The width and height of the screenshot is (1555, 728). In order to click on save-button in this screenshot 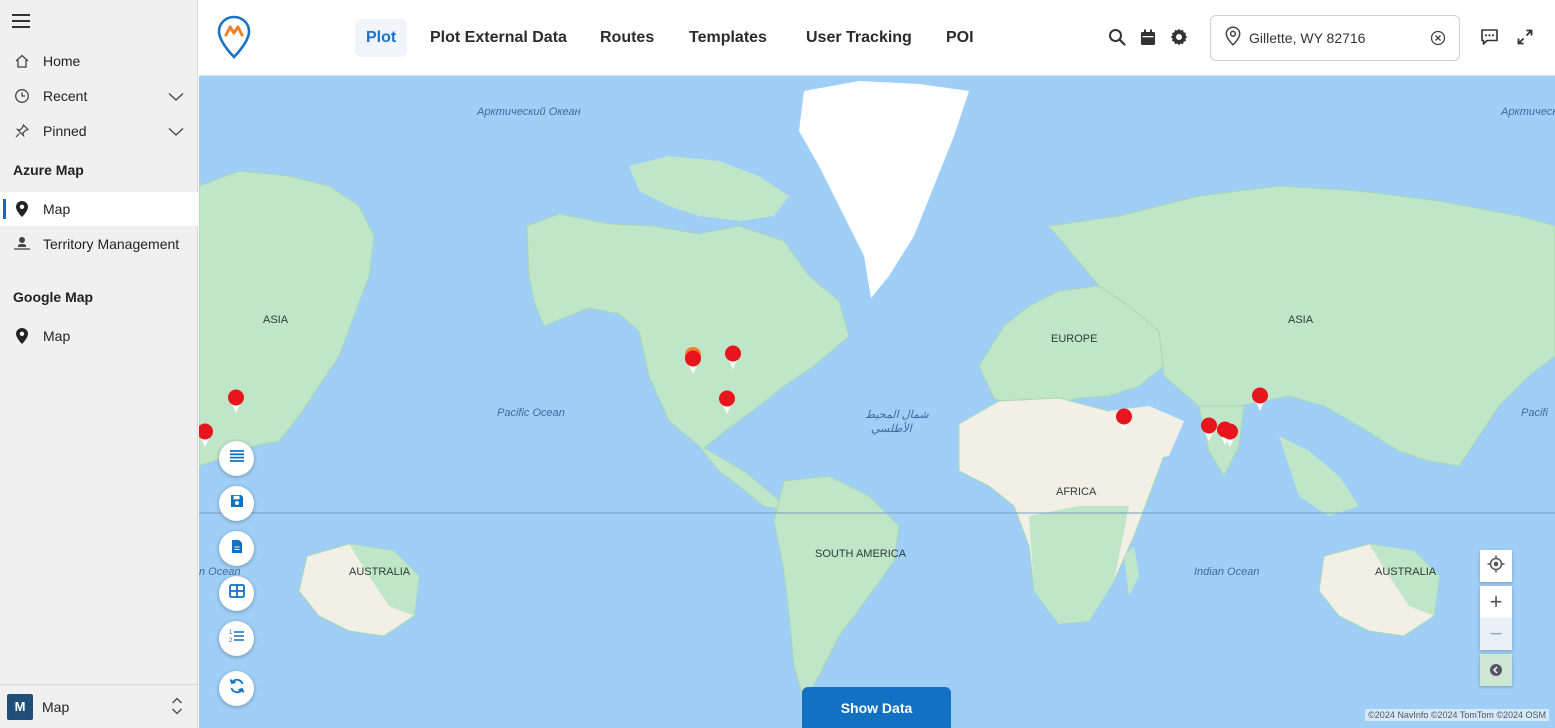, I will do `click(236, 503)`.